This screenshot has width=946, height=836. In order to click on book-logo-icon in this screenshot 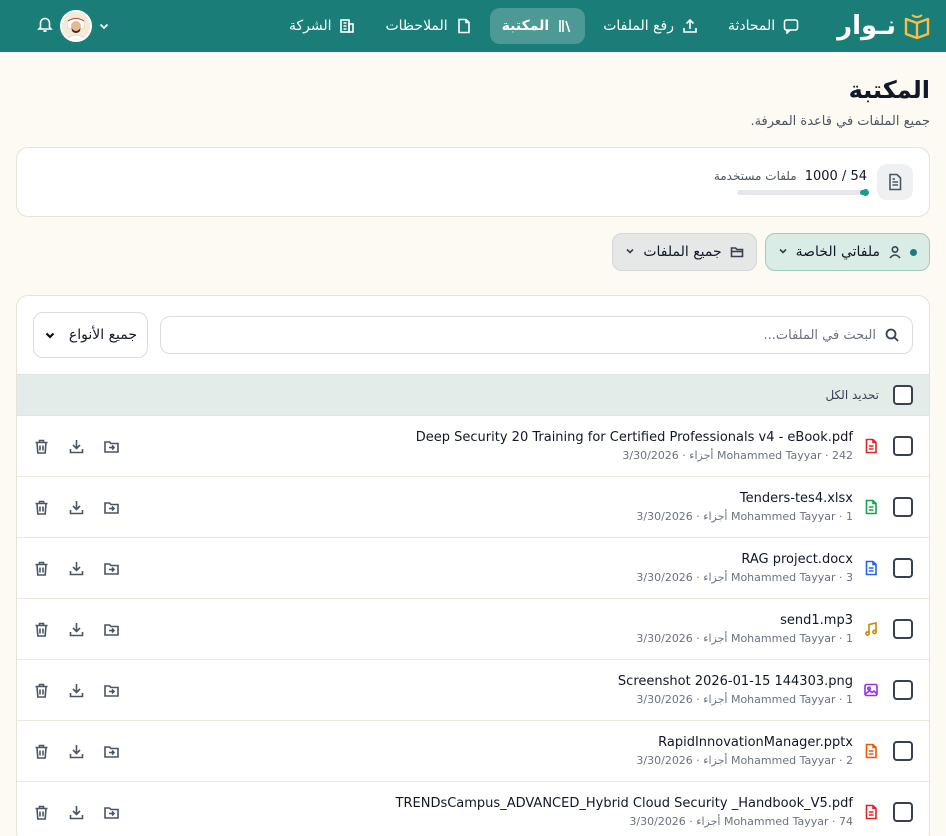, I will do `click(917, 27)`.